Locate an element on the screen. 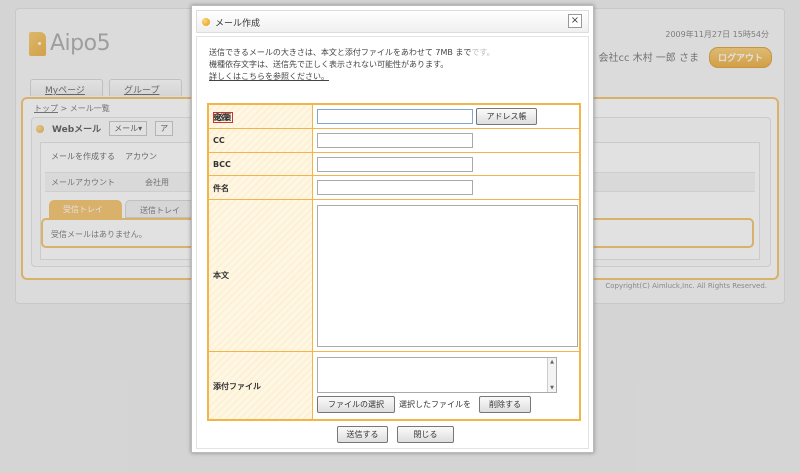  send-button: 送信する is located at coordinates (362, 434).